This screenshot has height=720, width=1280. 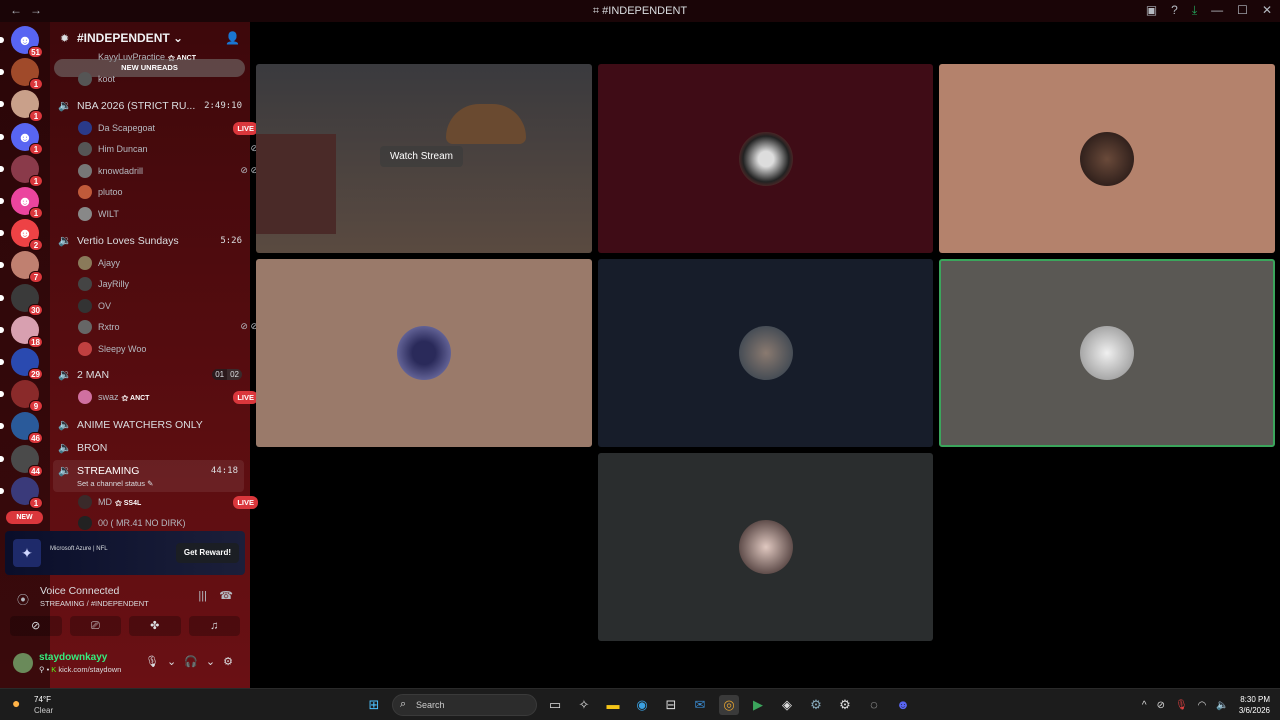 What do you see at coordinates (191, 661) in the screenshot?
I see `headphones-icon: 🎧` at bounding box center [191, 661].